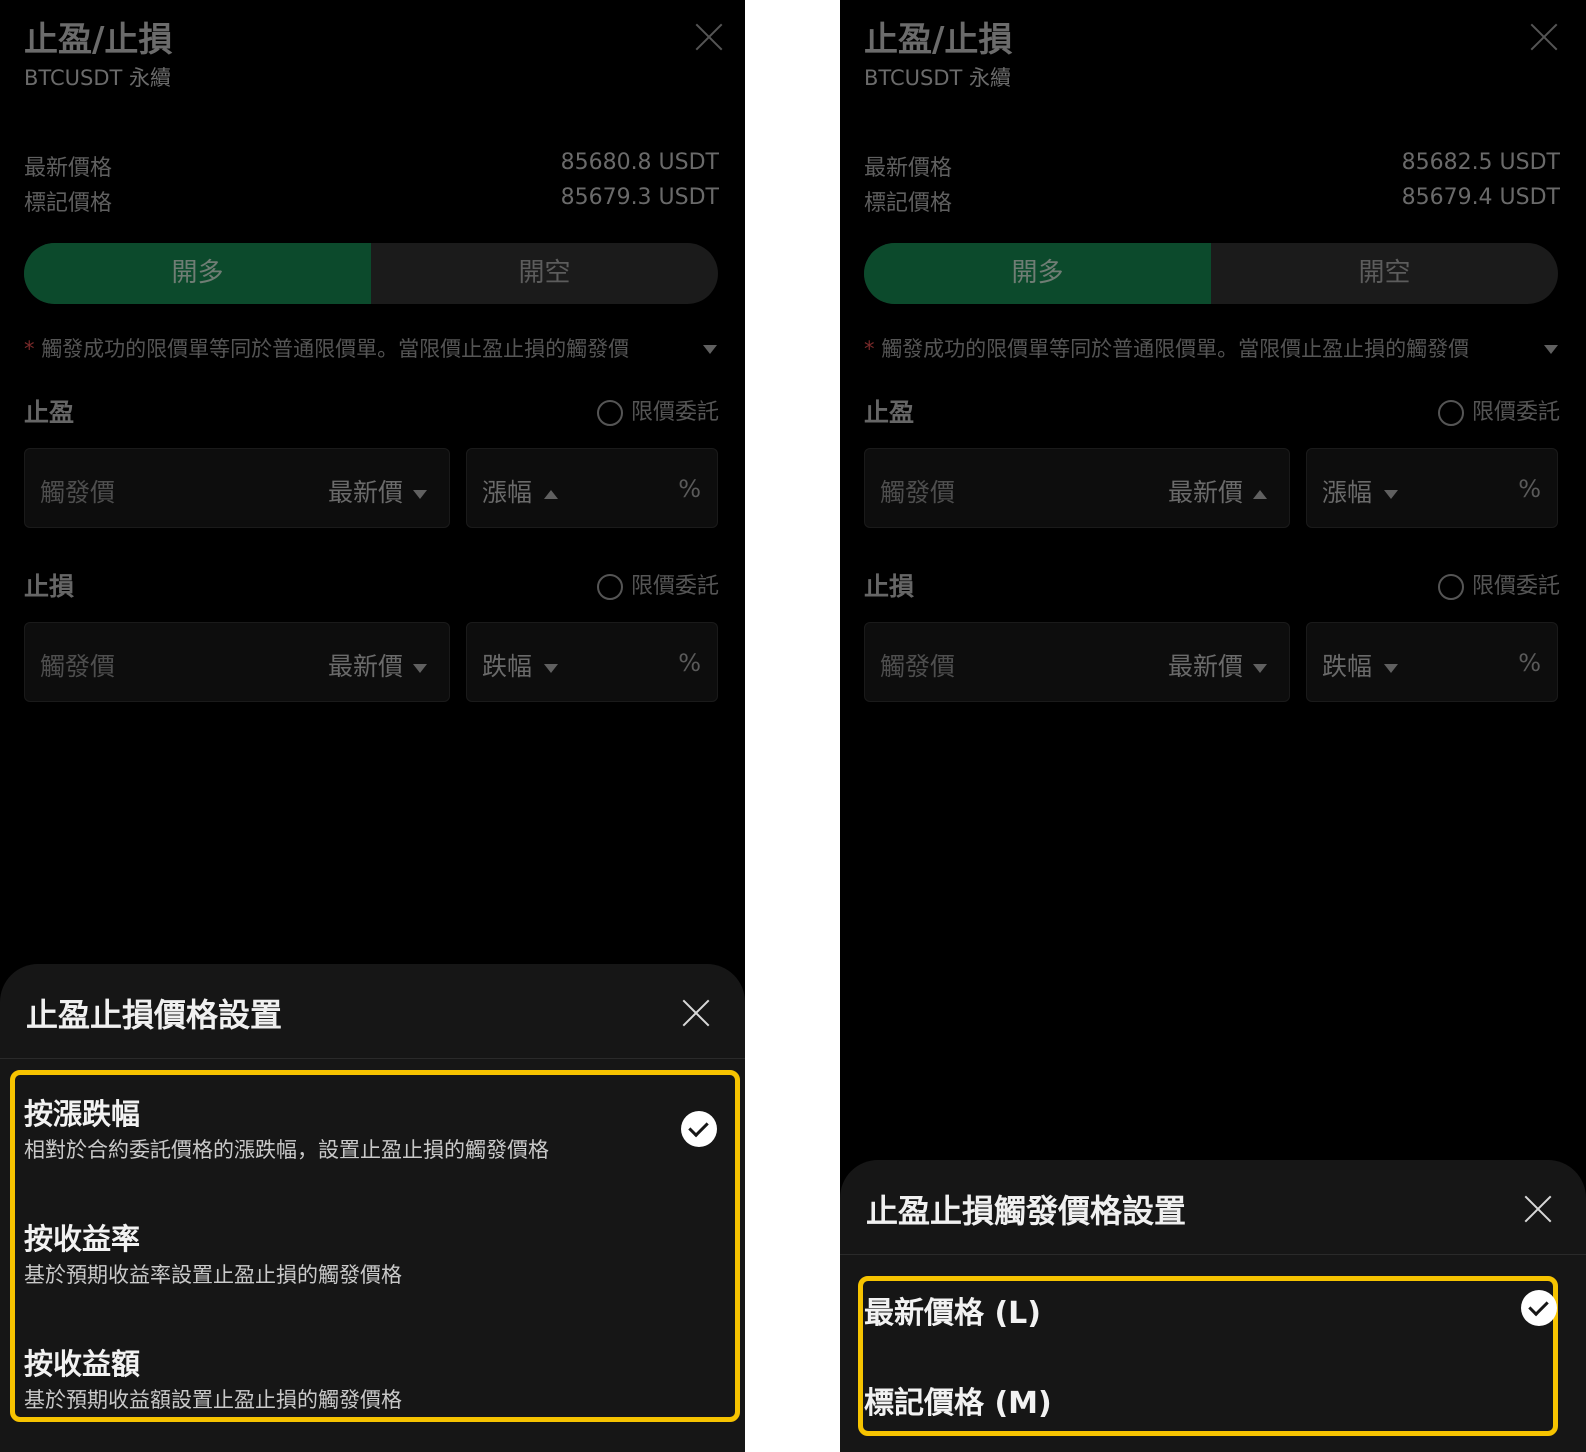 Image resolution: width=1586 pixels, height=1452 pixels. What do you see at coordinates (1213, 1254) in the screenshot?
I see `divider` at bounding box center [1213, 1254].